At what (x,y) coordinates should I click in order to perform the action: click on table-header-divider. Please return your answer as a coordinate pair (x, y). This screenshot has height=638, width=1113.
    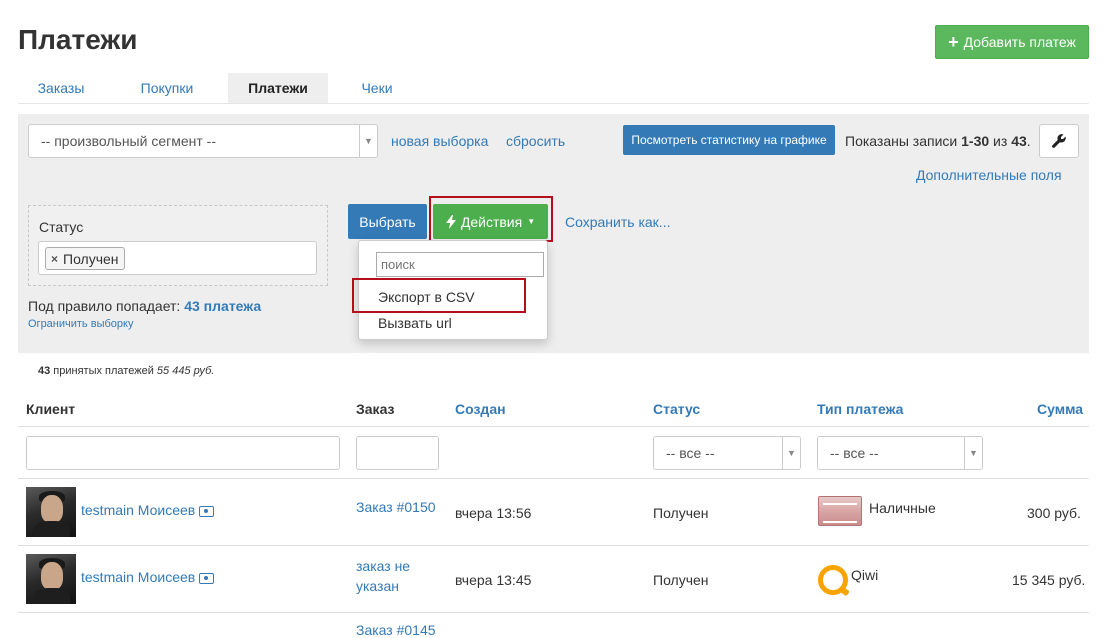
    Looking at the image, I should click on (553, 426).